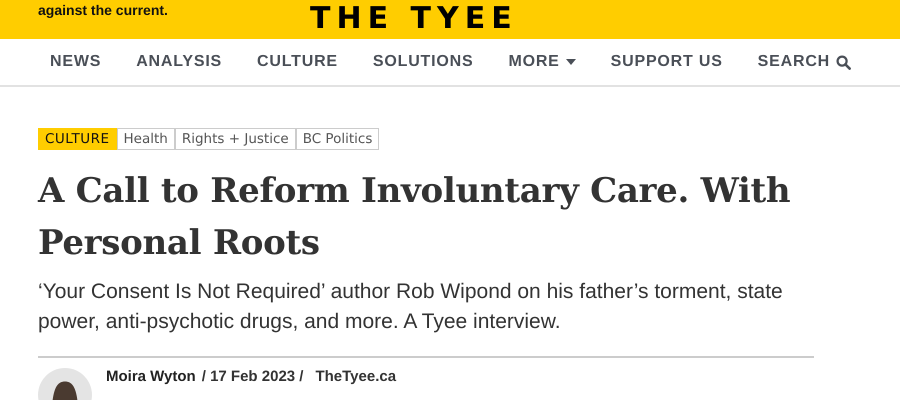  Describe the element at coordinates (253, 377) in the screenshot. I see `publish-date: / 17 Feb 2023 /` at that location.